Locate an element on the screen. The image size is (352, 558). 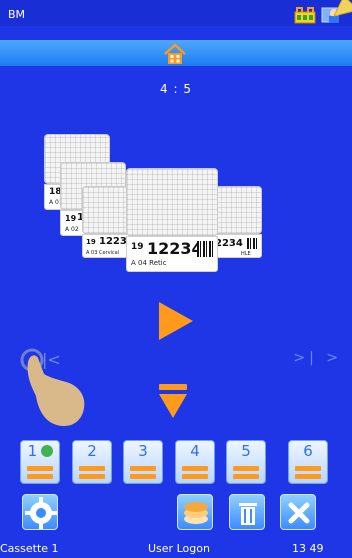
settings-button is located at coordinates (40, 512).